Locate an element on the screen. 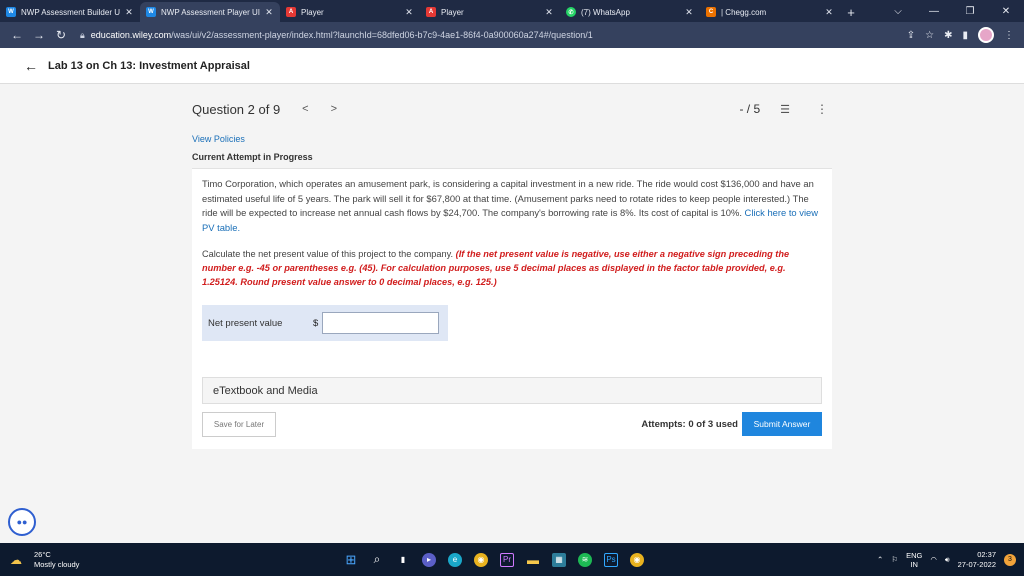 The image size is (1024, 576). tab-label: | Chegg.com is located at coordinates (744, 12).